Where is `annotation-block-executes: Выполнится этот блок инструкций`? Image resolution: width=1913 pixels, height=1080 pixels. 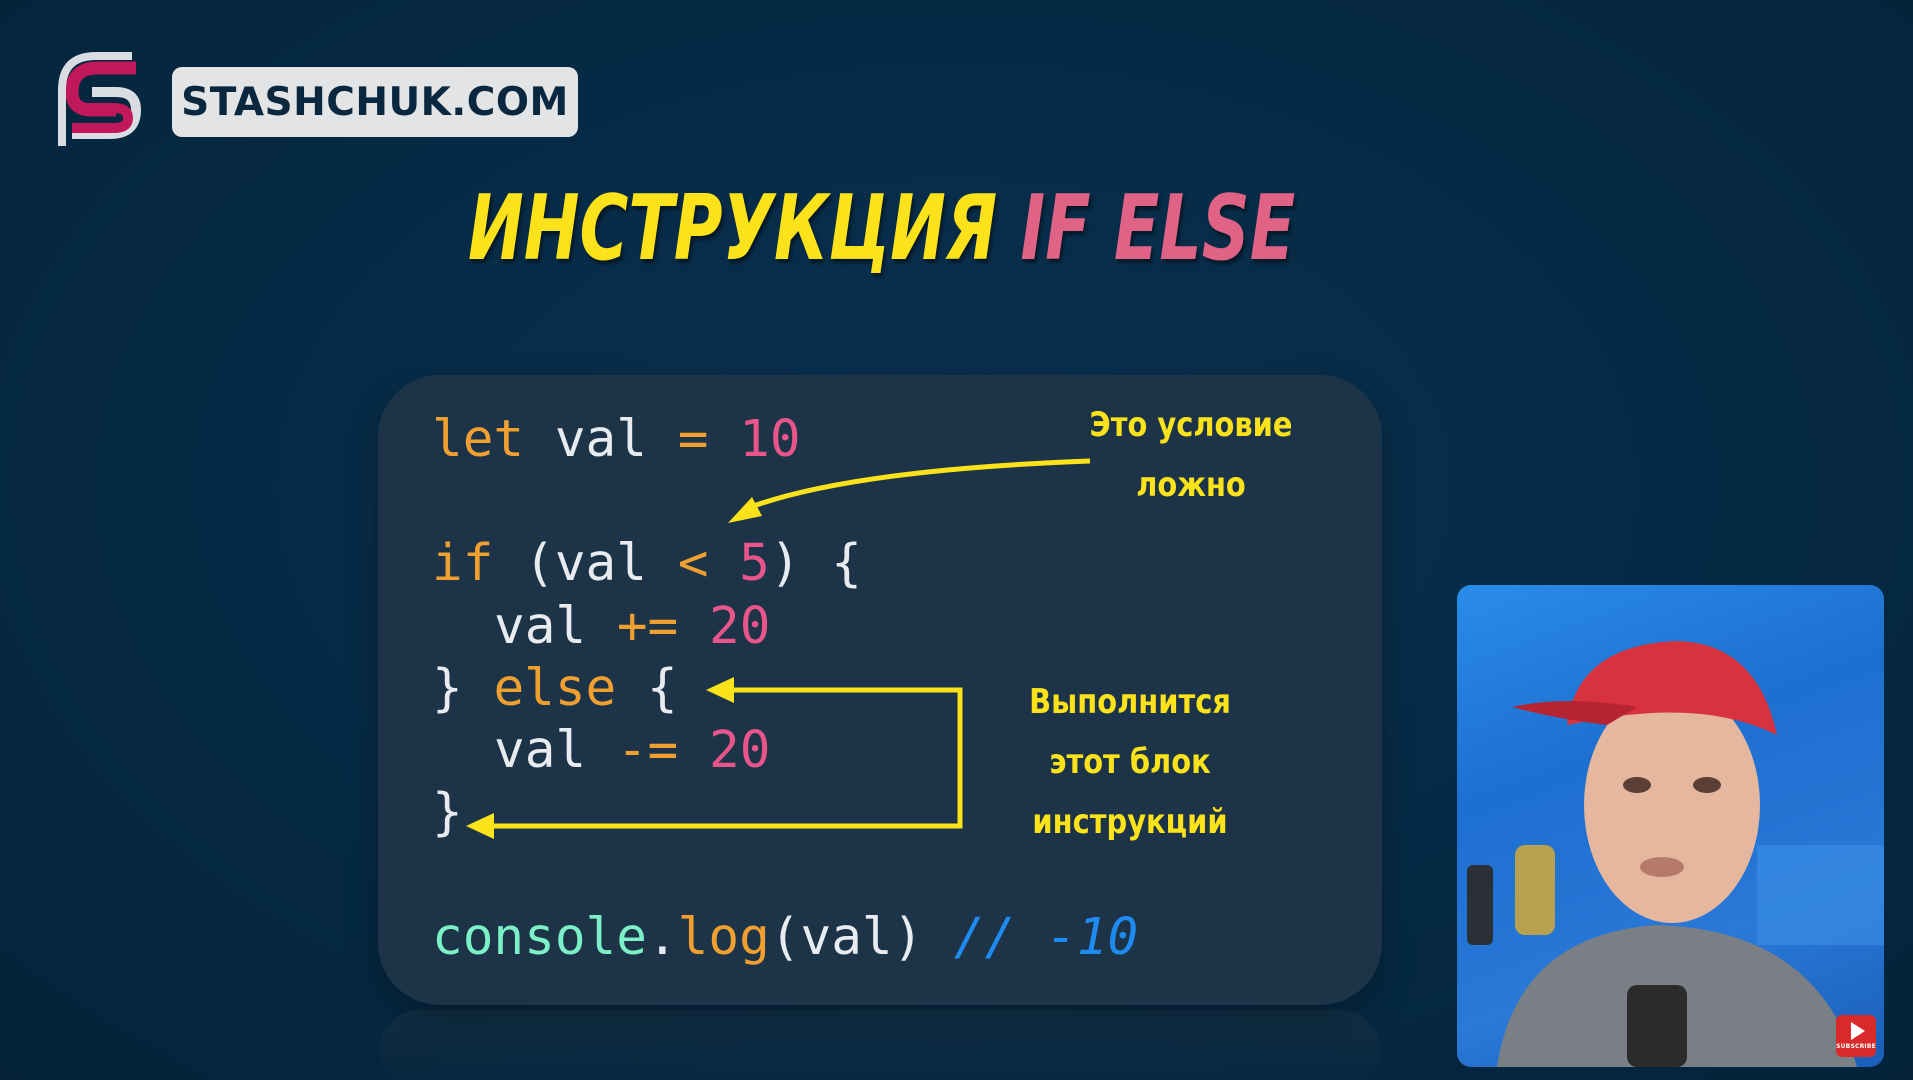
annotation-block-executes: Выполнится этот блок инструкций is located at coordinates (1130, 762).